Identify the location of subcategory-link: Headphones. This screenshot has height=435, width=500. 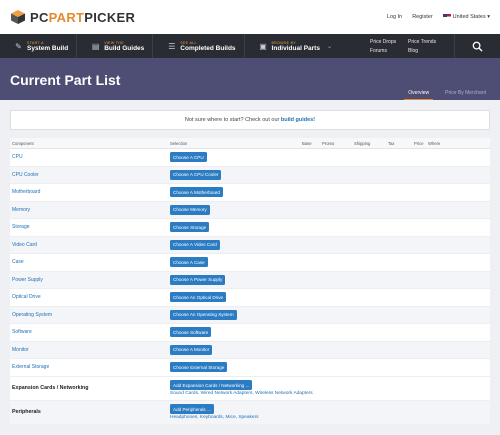
(183, 417).